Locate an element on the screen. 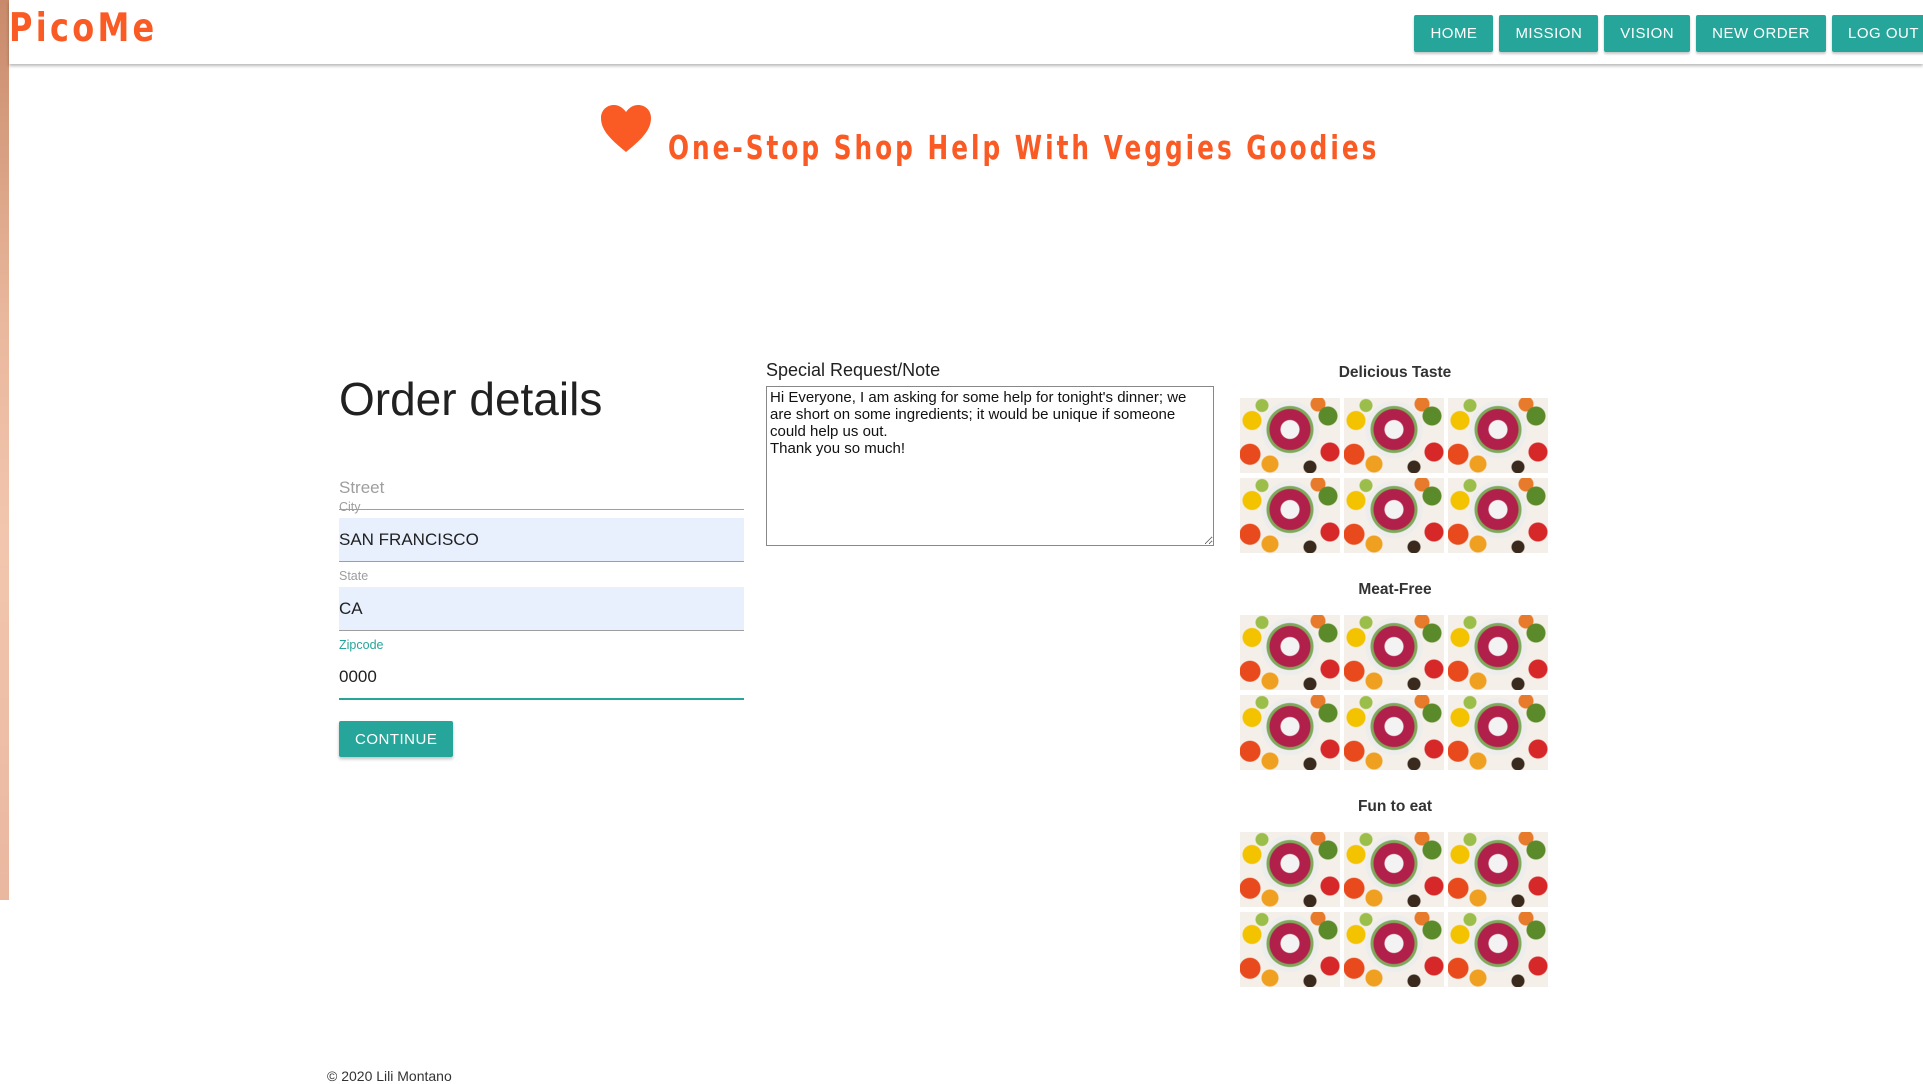 The height and width of the screenshot is (1084, 1923). zipcode-field: Zipcode is located at coordinates (541, 669).